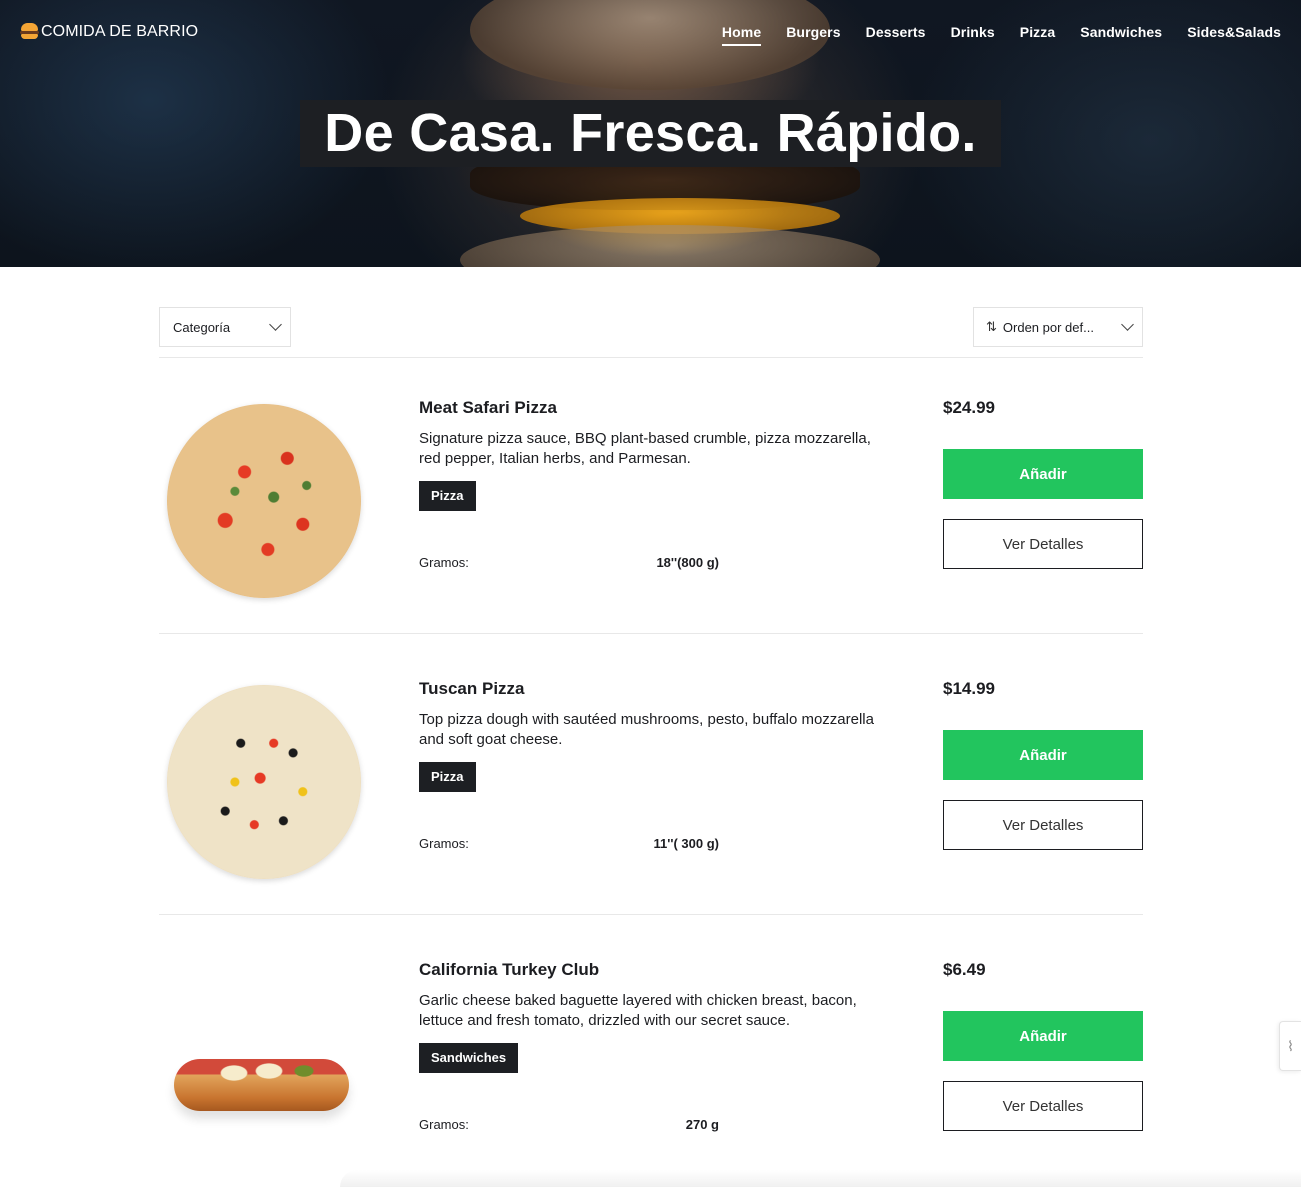  Describe the element at coordinates (670, 246) in the screenshot. I see `hero-burger-bun` at that location.